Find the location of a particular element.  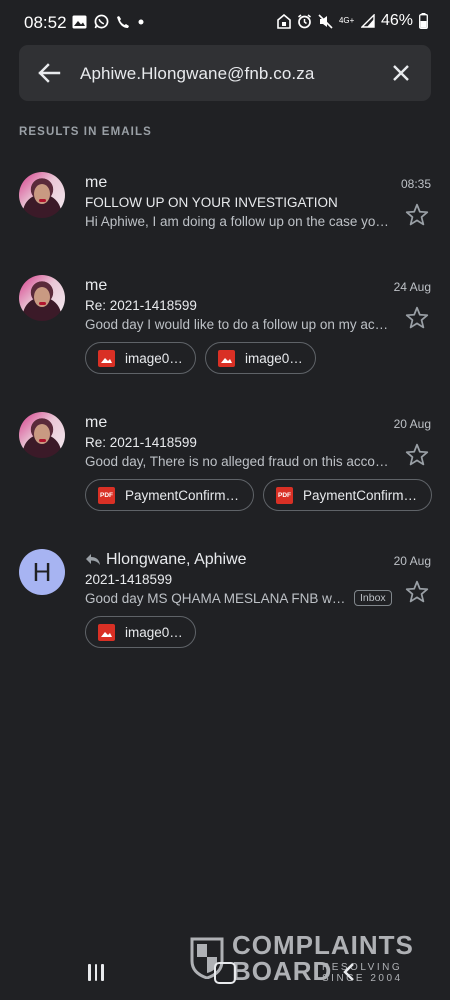

home-button is located at coordinates (225, 973).